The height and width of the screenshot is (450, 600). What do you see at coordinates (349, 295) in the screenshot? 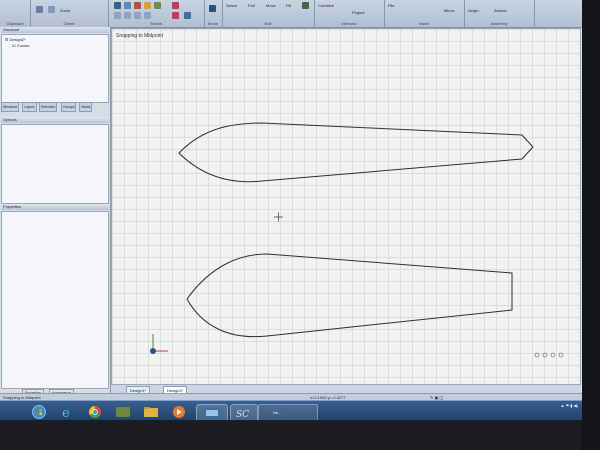
I see `blade-curve-lower` at bounding box center [349, 295].